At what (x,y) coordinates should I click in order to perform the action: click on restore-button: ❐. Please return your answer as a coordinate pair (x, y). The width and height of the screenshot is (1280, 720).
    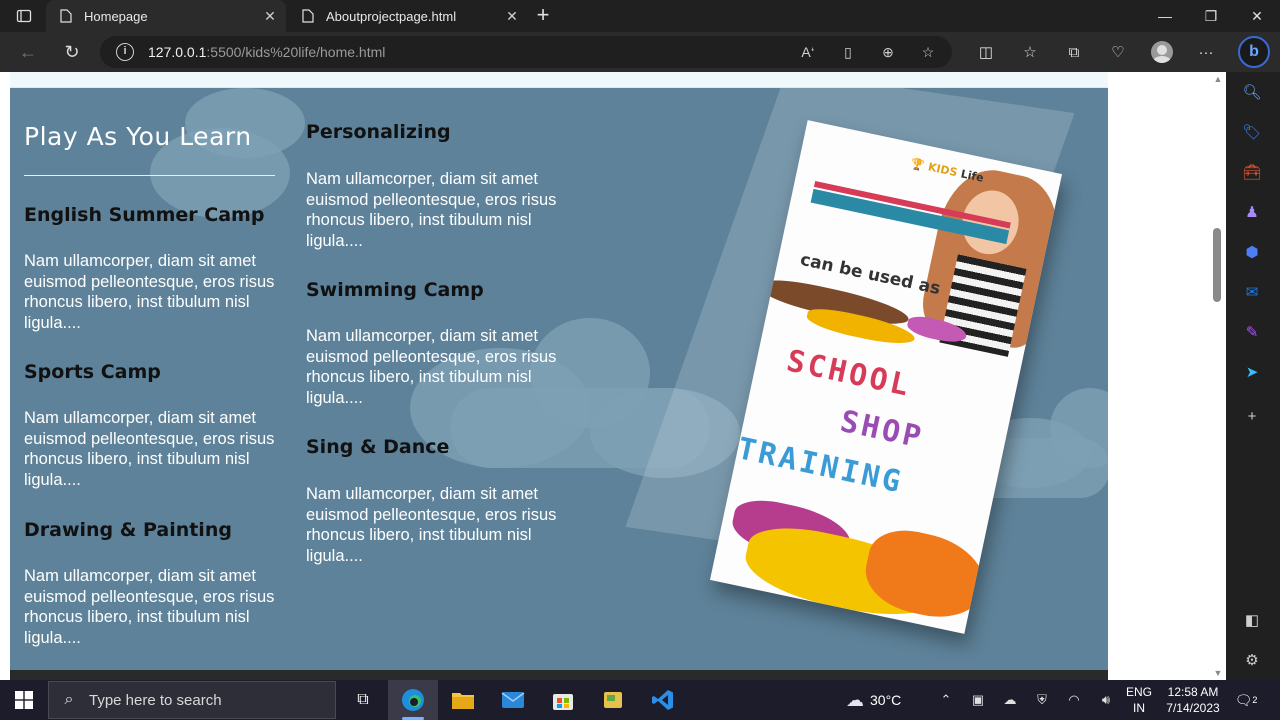
    Looking at the image, I should click on (1211, 16).